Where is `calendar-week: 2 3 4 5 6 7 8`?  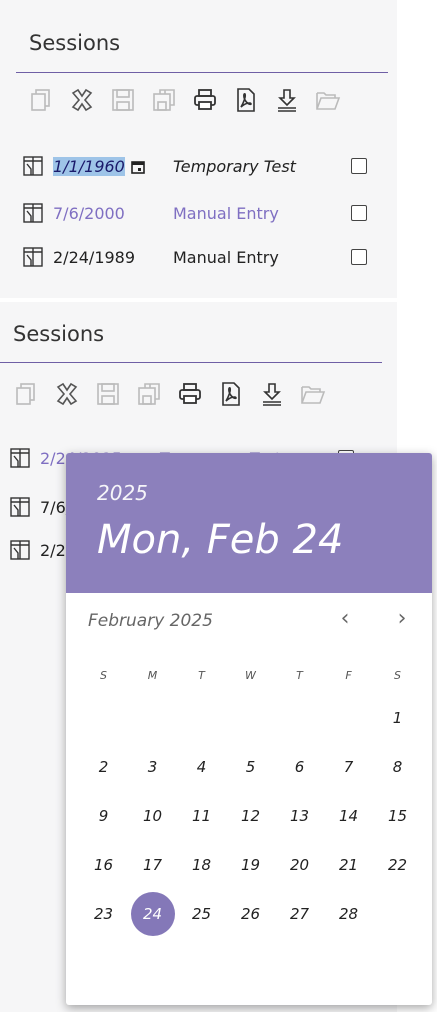
calendar-week: 2 3 4 5 6 7 8 is located at coordinates (250, 766).